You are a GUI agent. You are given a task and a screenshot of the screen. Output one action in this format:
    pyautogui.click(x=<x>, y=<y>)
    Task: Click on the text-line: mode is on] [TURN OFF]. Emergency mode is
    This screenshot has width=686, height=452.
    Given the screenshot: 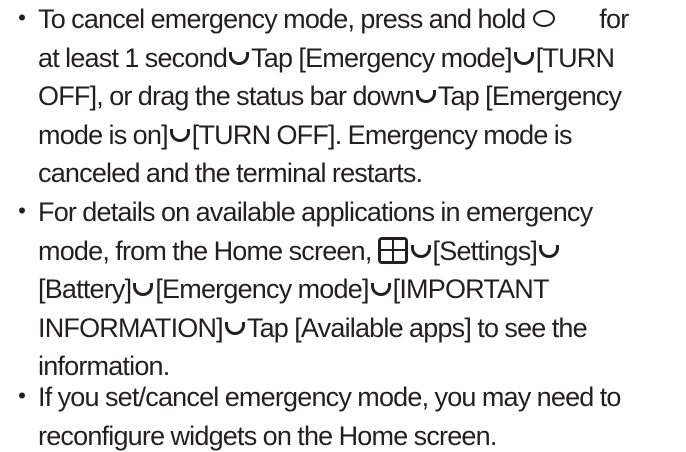 What is the action you would take?
    pyautogui.click(x=305, y=134)
    